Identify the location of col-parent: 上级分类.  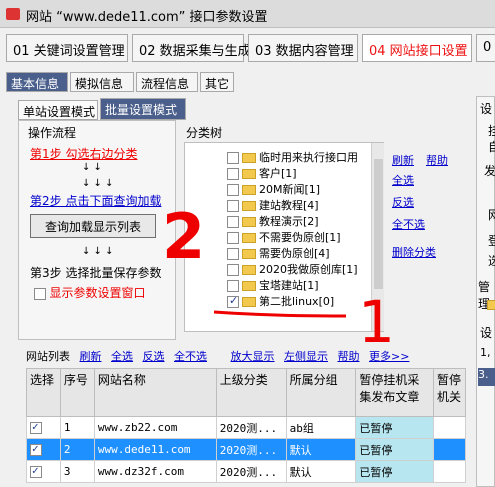
(251, 392).